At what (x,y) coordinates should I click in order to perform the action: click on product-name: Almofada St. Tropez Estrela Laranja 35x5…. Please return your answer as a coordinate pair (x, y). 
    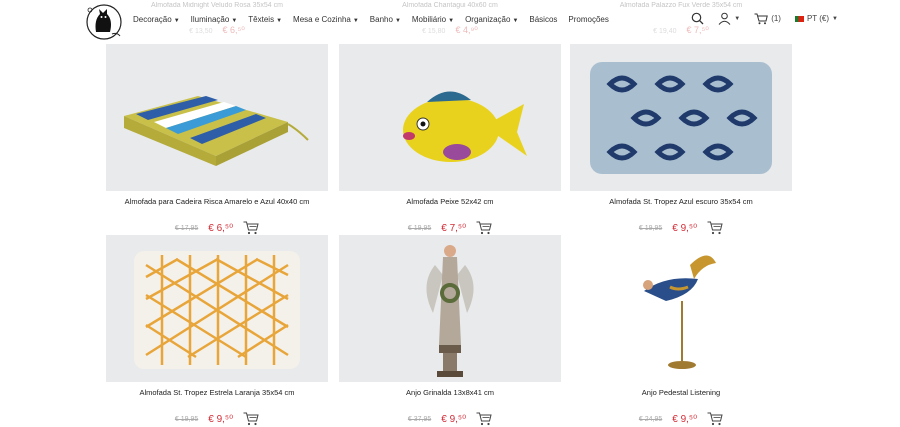
    Looking at the image, I should click on (217, 394).